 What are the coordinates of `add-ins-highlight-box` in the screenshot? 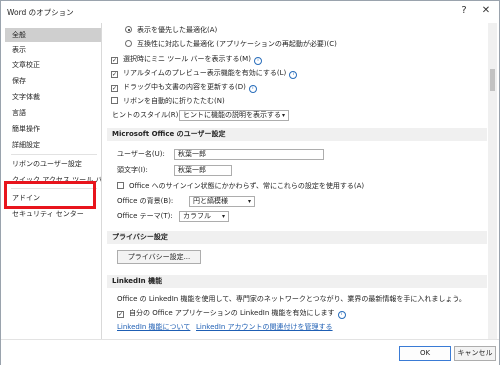 It's located at (50, 195).